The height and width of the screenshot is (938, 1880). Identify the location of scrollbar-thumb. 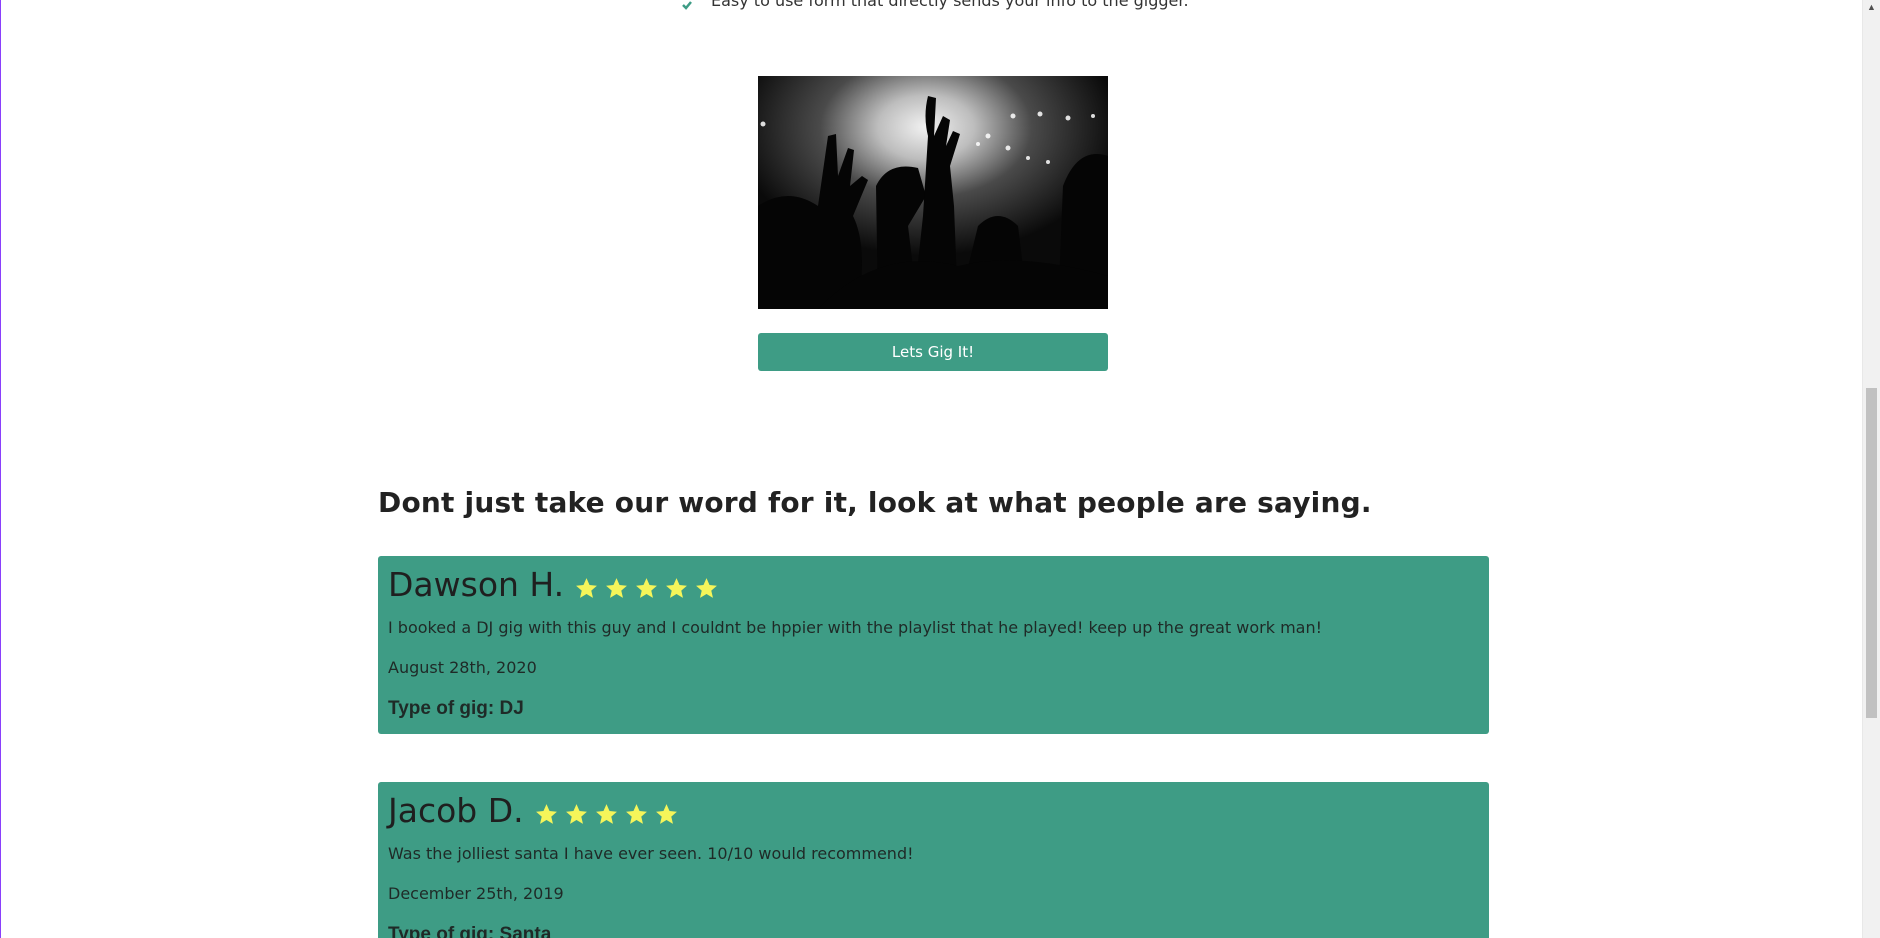
(1871, 553).